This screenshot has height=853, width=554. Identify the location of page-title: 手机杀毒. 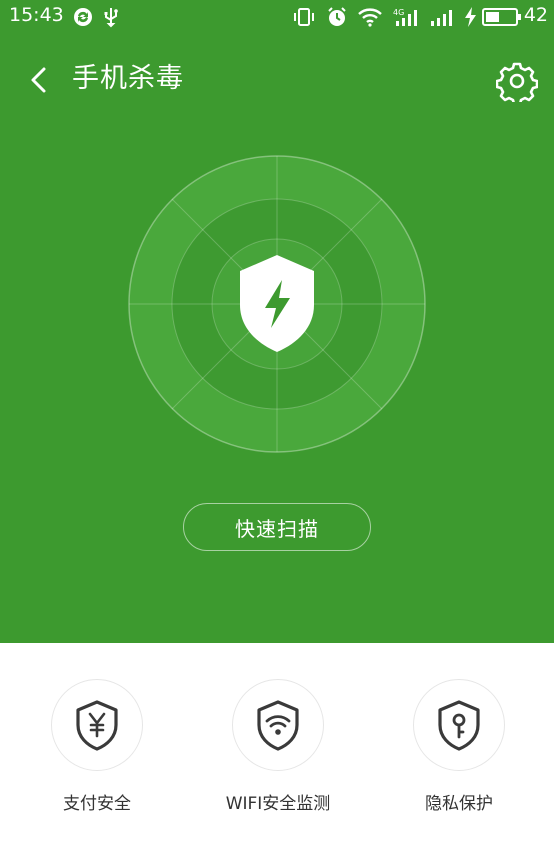
(128, 78).